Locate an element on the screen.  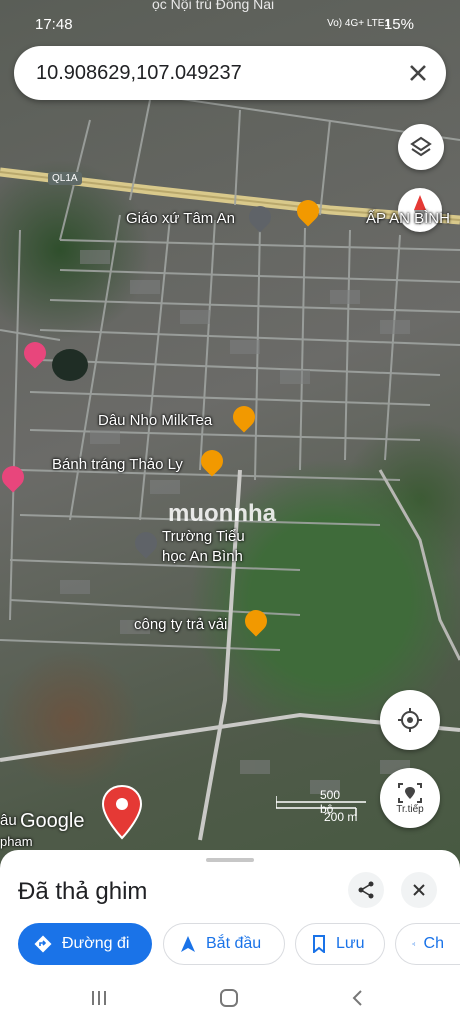
sheet-drag-handle is located at coordinates (230, 860).